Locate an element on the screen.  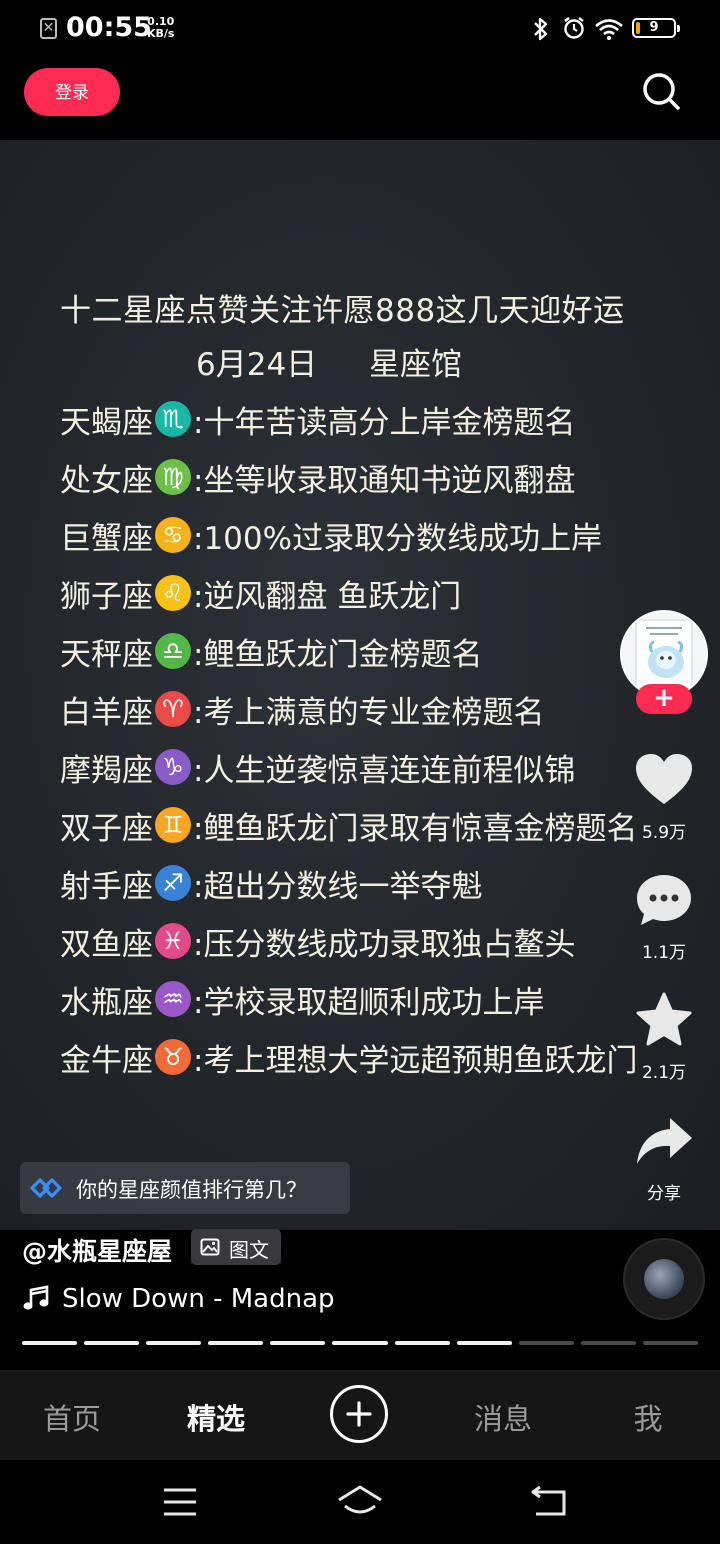
login-button: 登录 is located at coordinates (72, 92).